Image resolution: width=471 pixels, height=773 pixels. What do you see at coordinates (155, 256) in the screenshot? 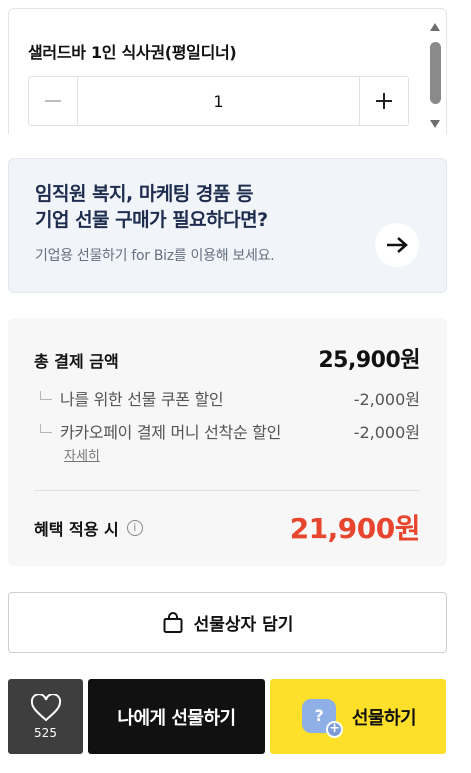
I see `biz-subtext: 기업용 선물하기 for Biz를 이용해 보세요.` at bounding box center [155, 256].